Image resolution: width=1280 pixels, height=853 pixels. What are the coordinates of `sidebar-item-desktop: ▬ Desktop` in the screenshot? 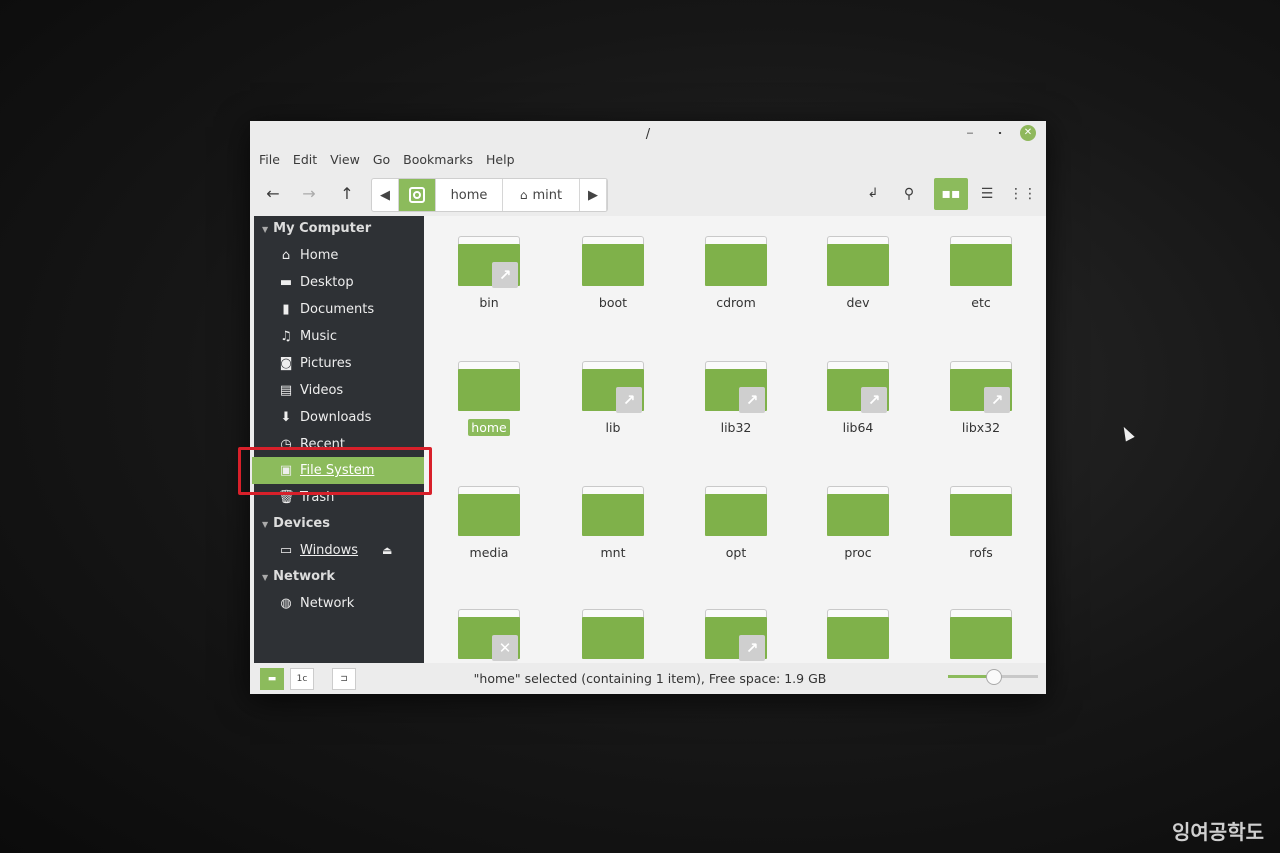 It's located at (339, 282).